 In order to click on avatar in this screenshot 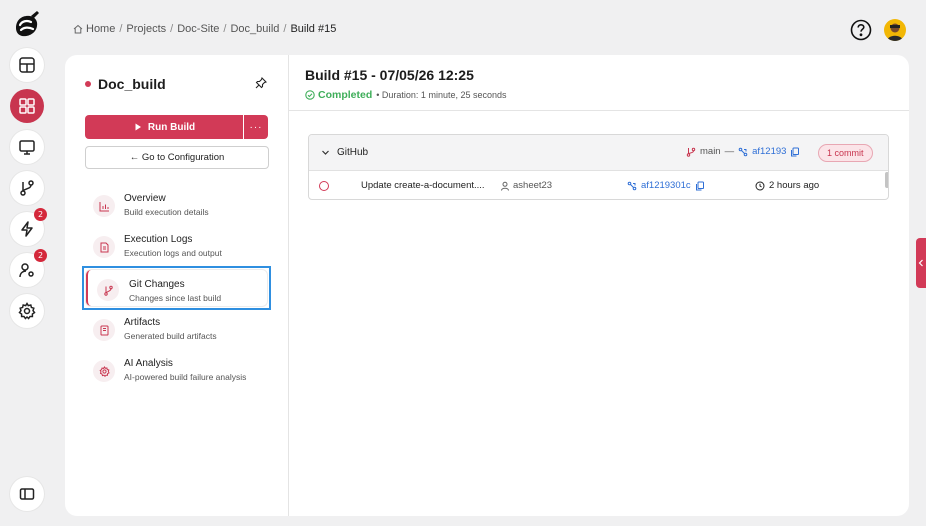, I will do `click(895, 30)`.